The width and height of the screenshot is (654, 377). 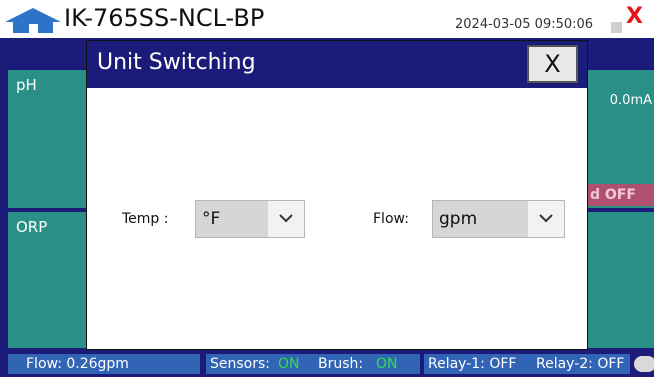 What do you see at coordinates (387, 364) in the screenshot?
I see `brush-value: ON` at bounding box center [387, 364].